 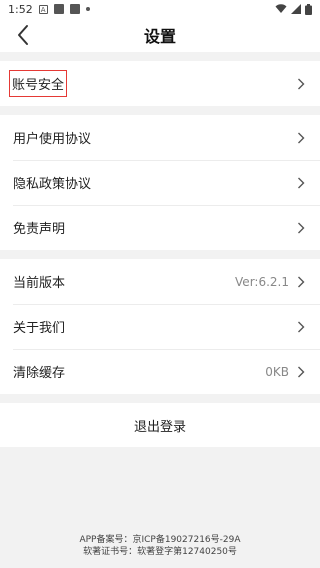 I want to click on account-security-row: 账号安全, so click(x=160, y=83).